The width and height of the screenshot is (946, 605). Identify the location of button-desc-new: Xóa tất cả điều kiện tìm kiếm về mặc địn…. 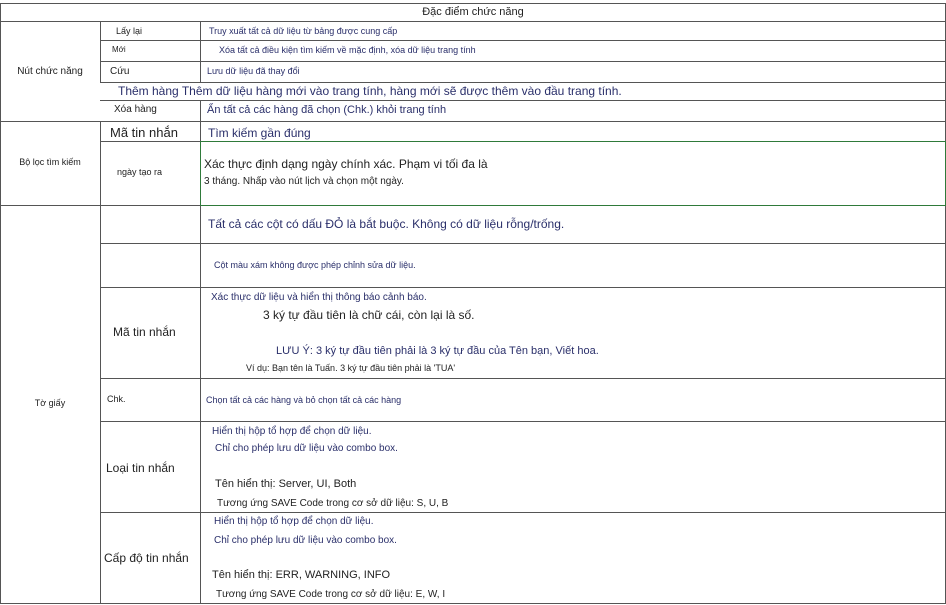
(347, 50).